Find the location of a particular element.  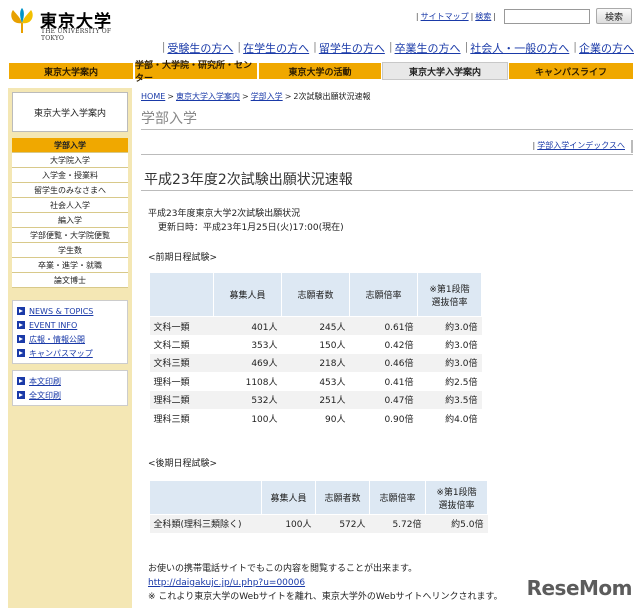

sidebar-link-news: NEWS & TOPICS is located at coordinates (61, 311).